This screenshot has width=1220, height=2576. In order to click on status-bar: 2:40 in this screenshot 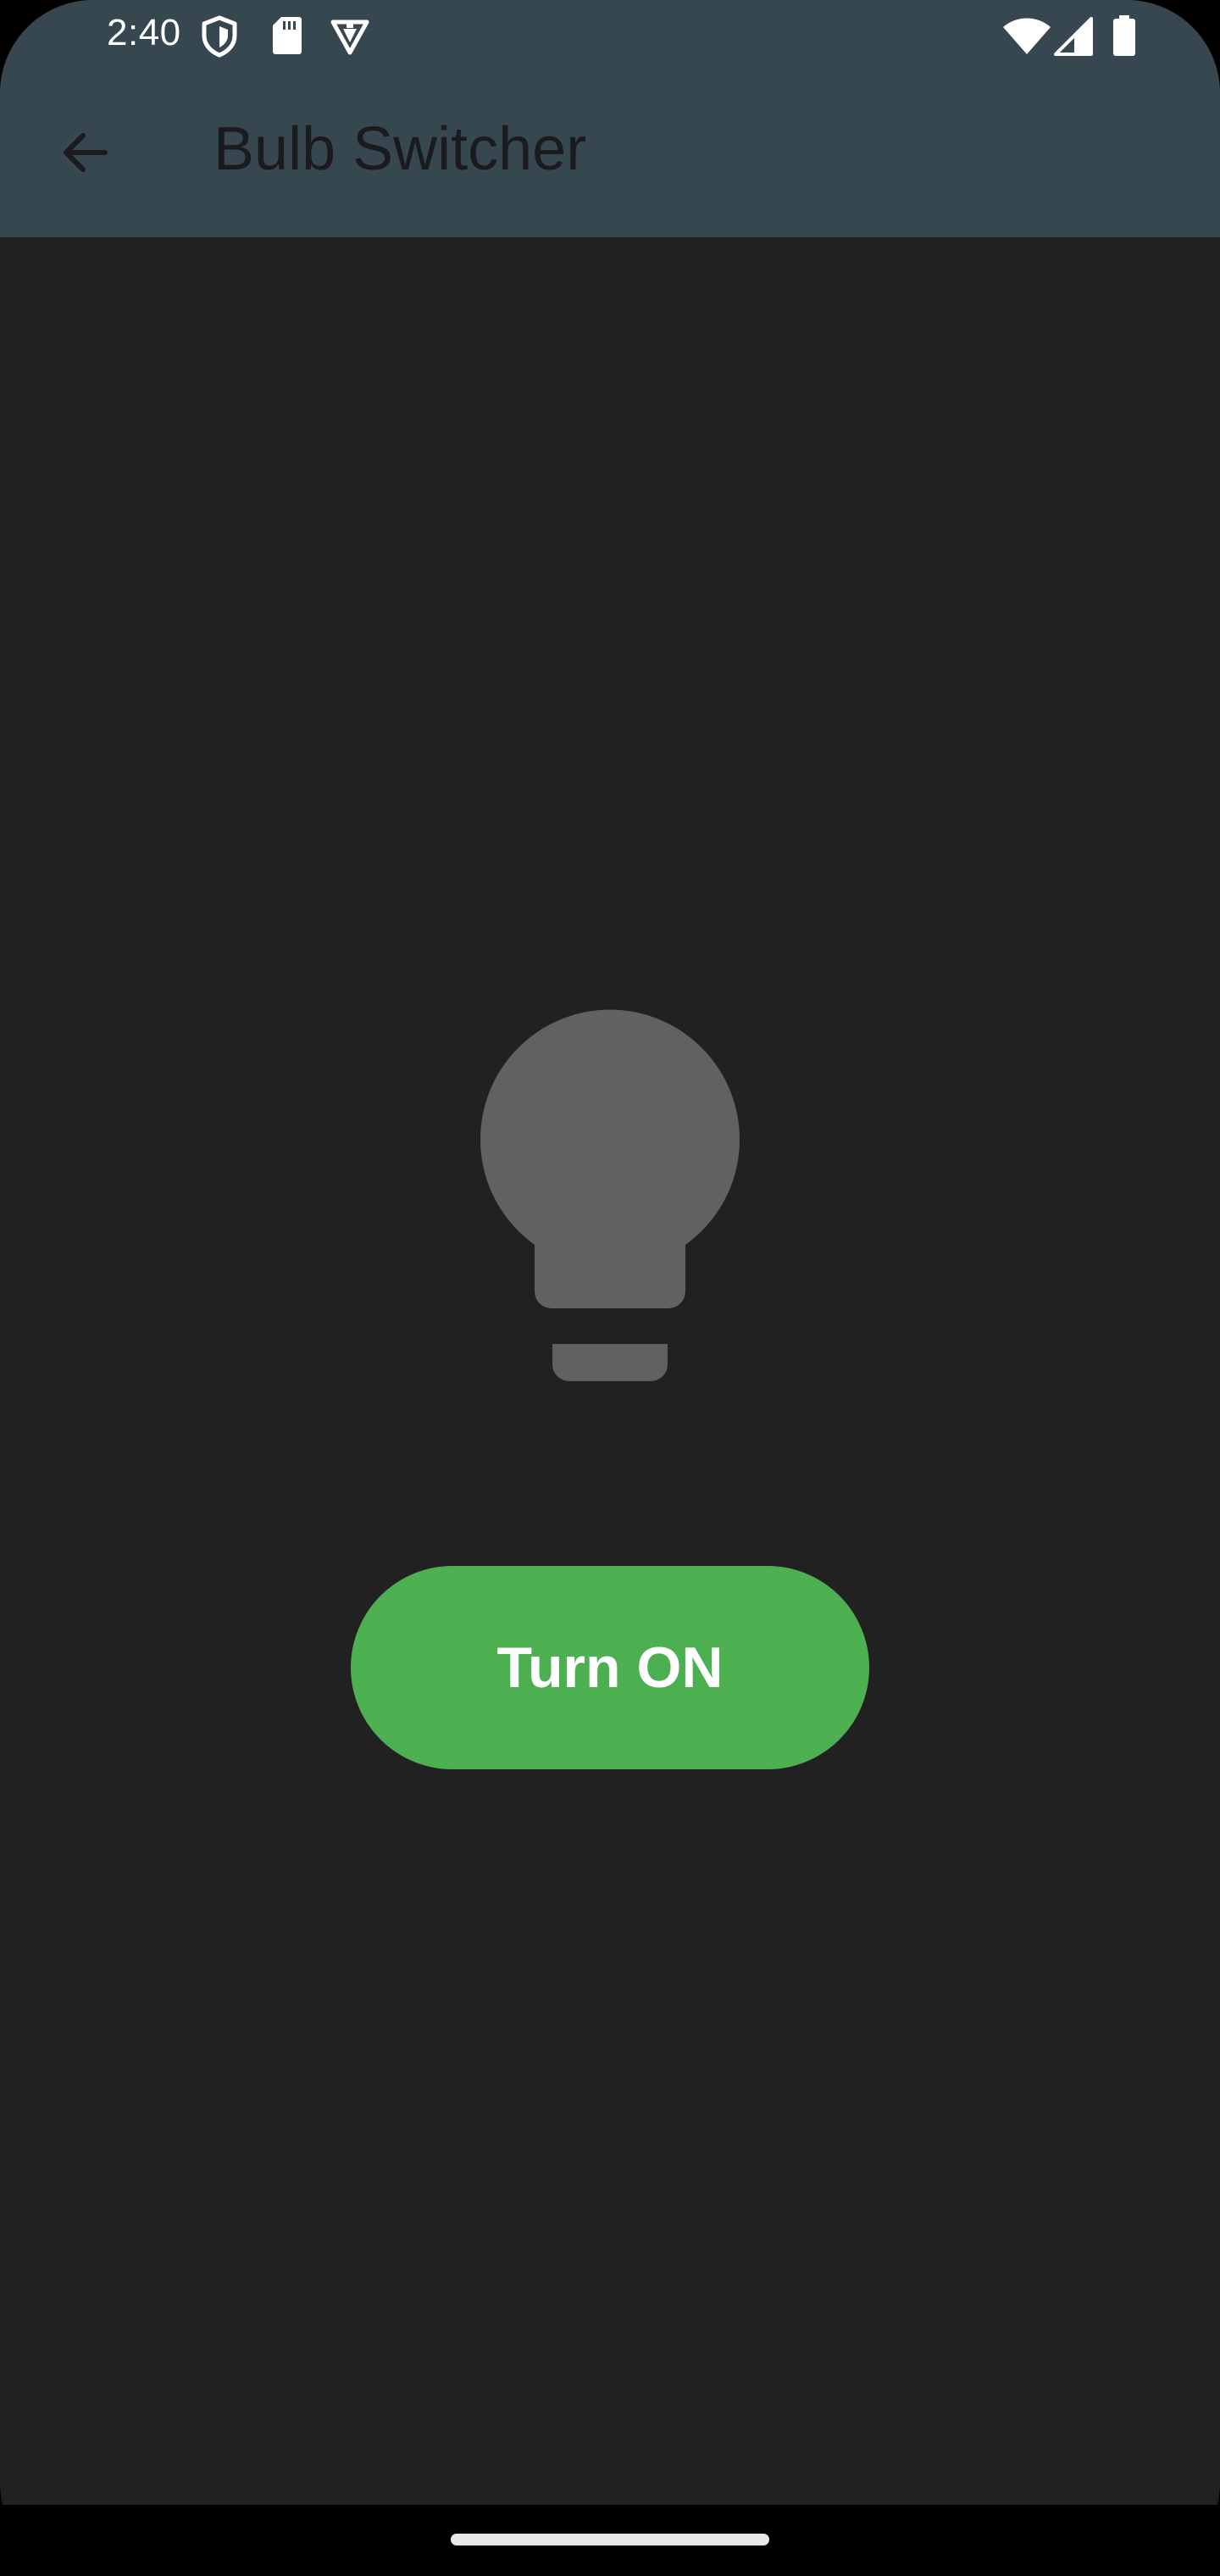, I will do `click(610, 36)`.